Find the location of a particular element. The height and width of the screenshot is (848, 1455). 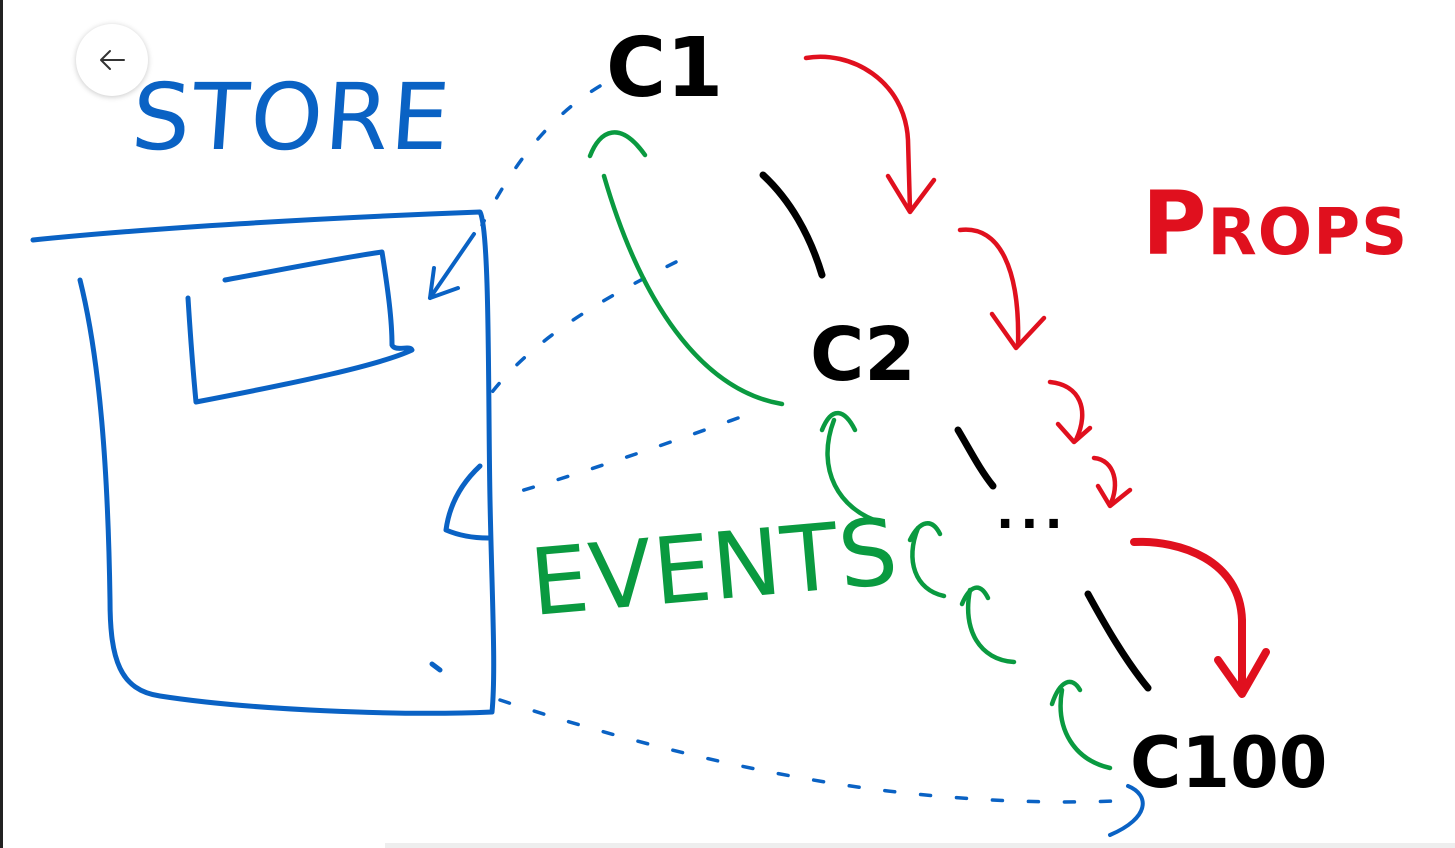

store-arrow-icon is located at coordinates (452, 266).